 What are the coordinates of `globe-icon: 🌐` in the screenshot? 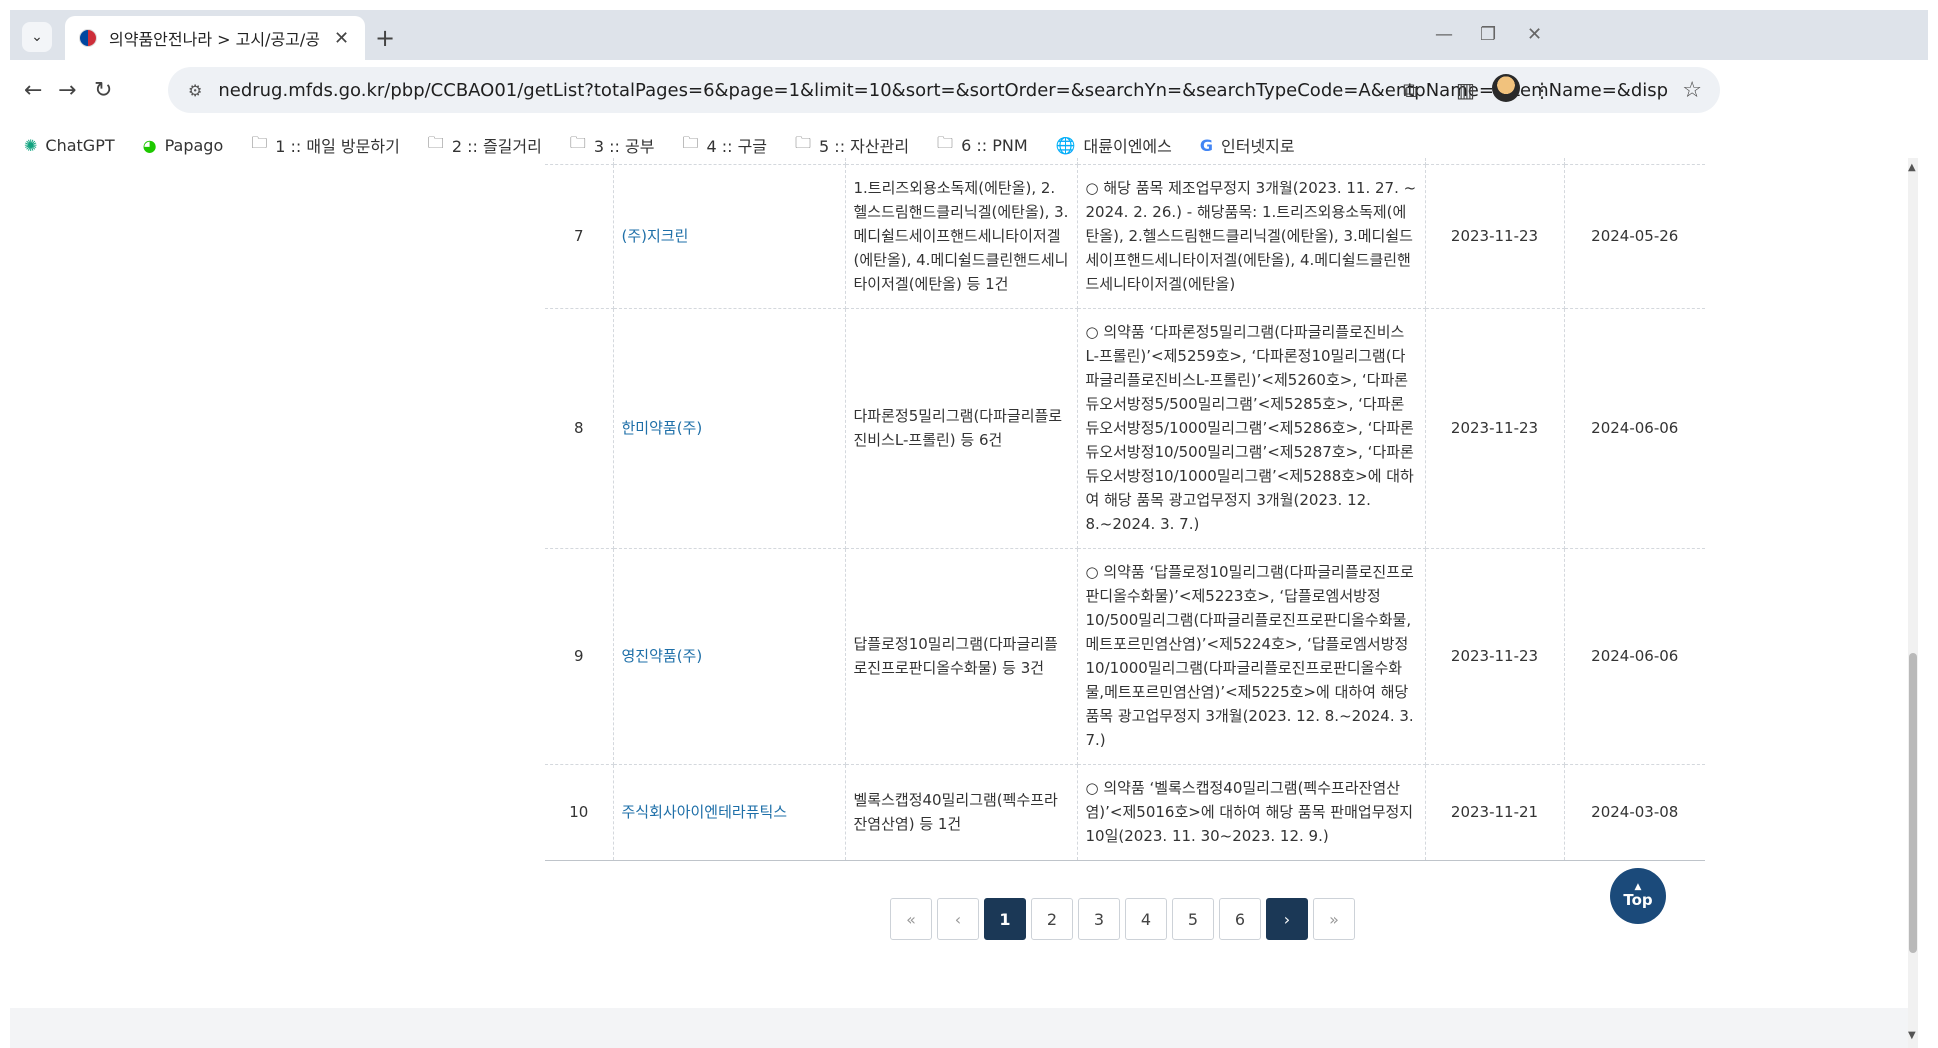 It's located at (1065, 145).